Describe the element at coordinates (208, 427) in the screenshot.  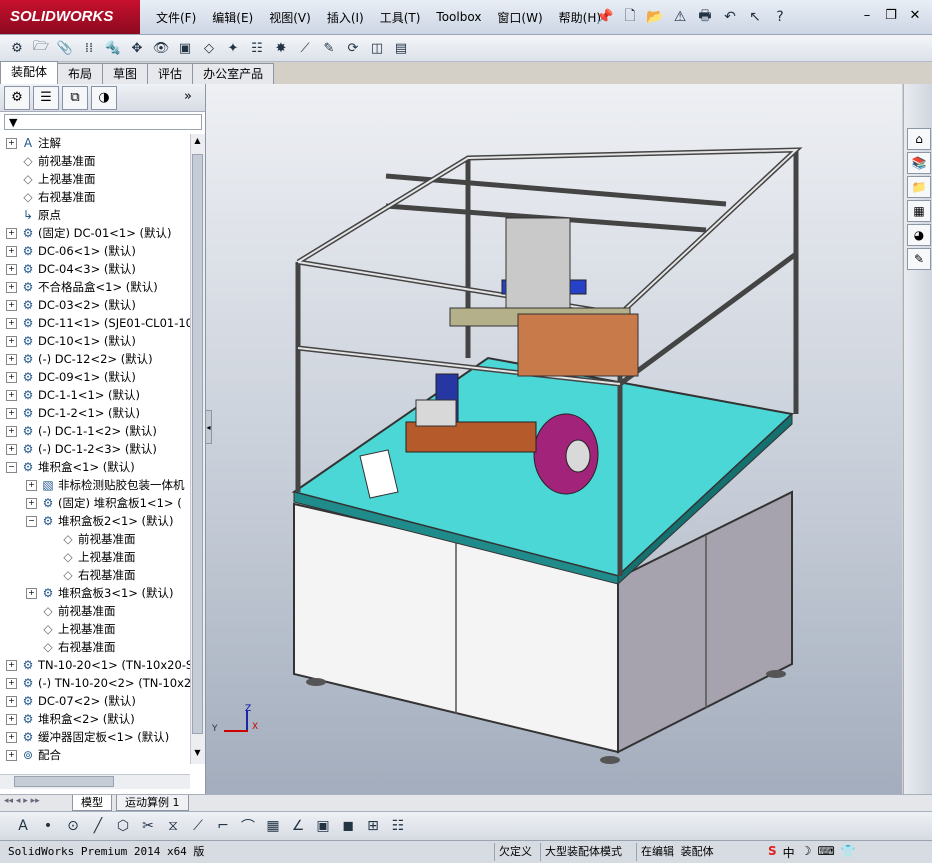
I see `panel-splitter-icon: ◂` at that location.